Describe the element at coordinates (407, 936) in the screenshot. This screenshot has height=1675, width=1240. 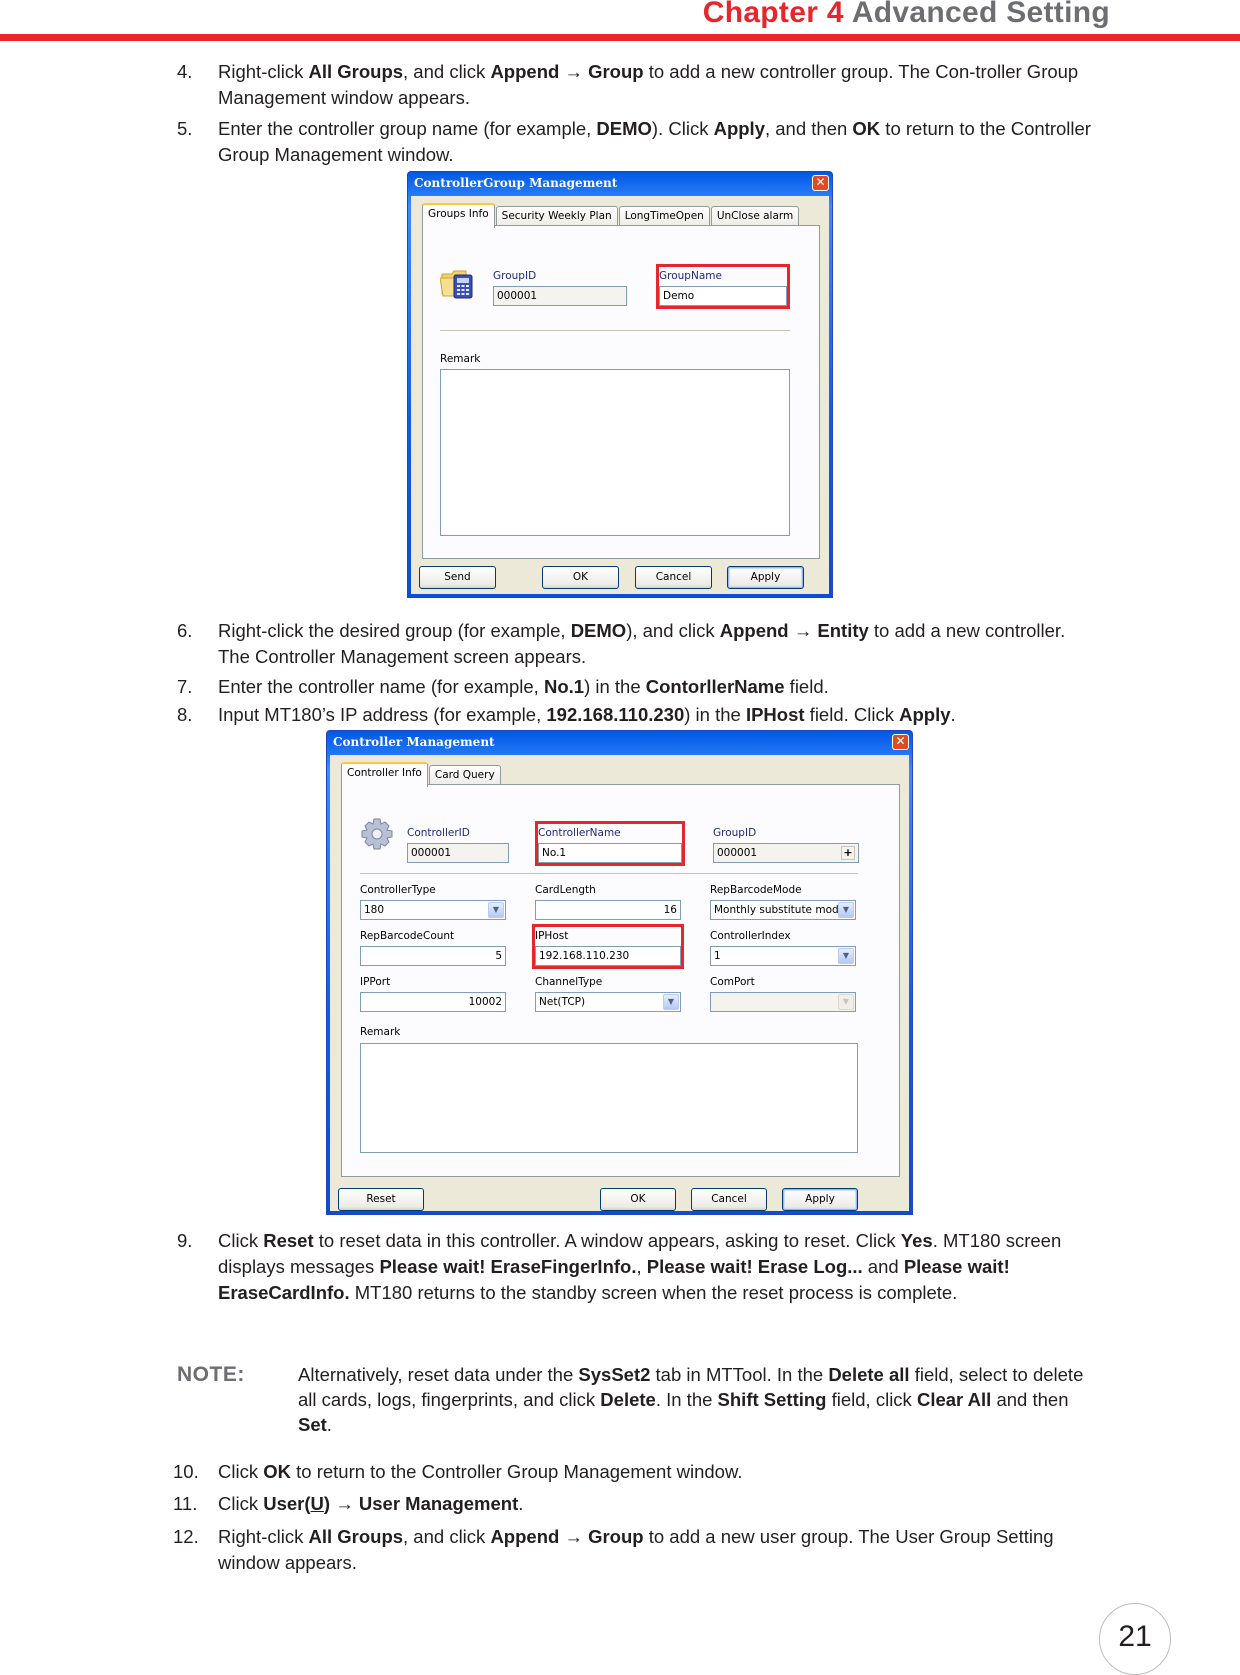
I see `rep-barcode-count-label: RepBarcodeCount` at that location.